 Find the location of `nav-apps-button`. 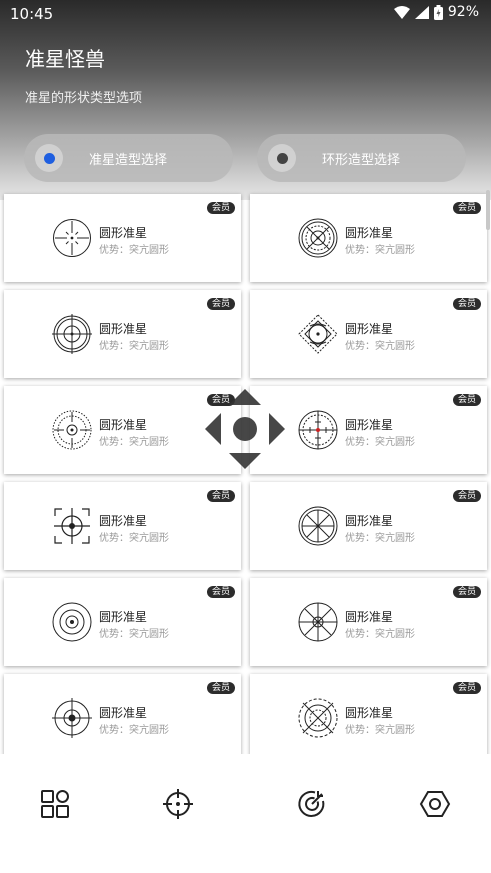

nav-apps-button is located at coordinates (55, 804).